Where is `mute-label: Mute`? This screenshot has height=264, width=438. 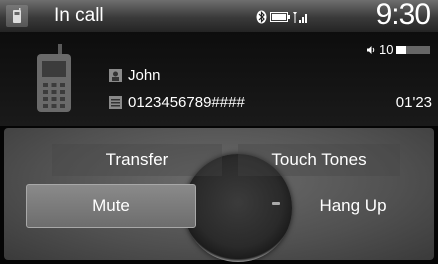
mute-label: Mute is located at coordinates (111, 205).